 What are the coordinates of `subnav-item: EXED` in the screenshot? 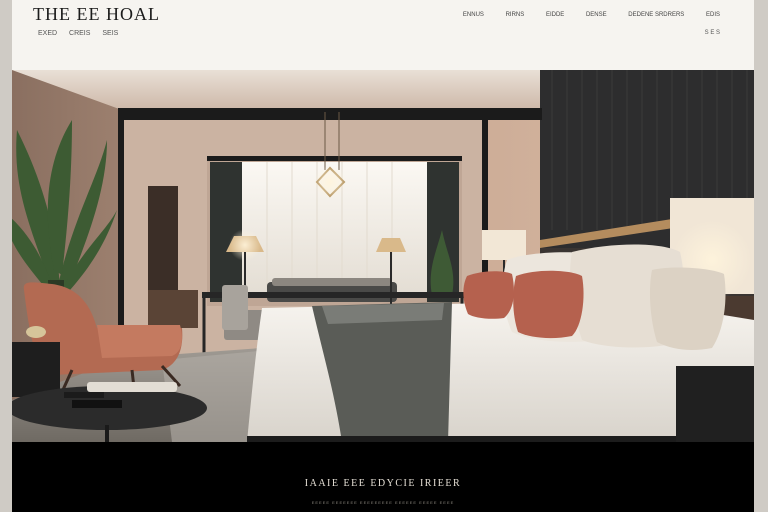 It's located at (47, 33).